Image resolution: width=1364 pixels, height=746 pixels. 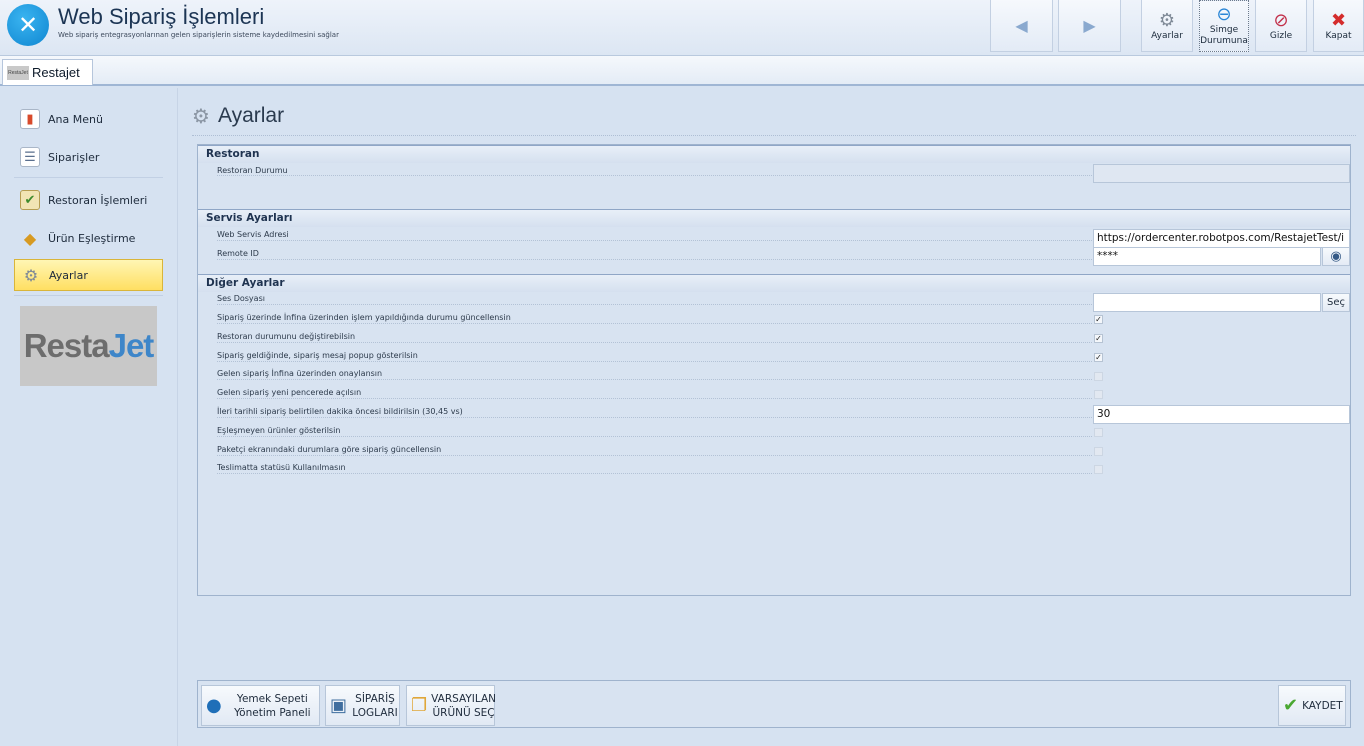 I want to click on chart-icon: ▮, so click(x=30, y=119).